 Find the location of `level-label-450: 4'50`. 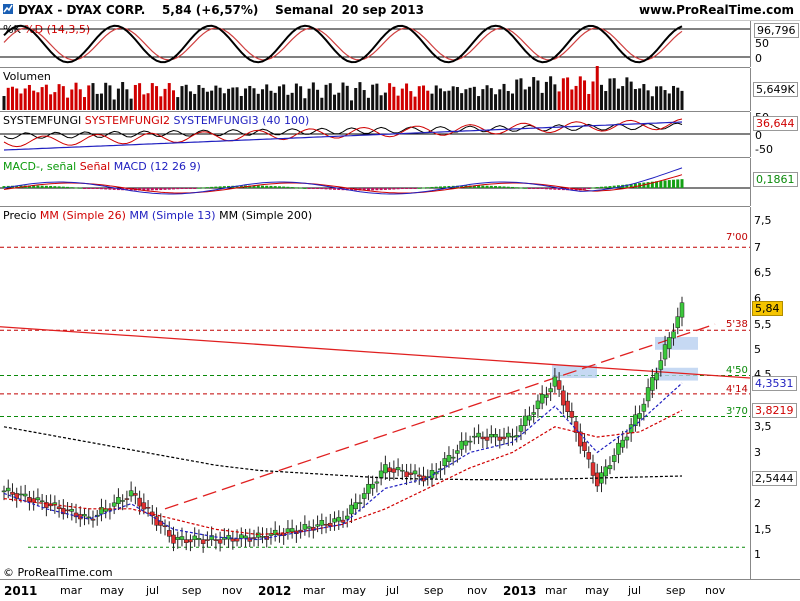

level-label-450: 4'50 is located at coordinates (737, 370).